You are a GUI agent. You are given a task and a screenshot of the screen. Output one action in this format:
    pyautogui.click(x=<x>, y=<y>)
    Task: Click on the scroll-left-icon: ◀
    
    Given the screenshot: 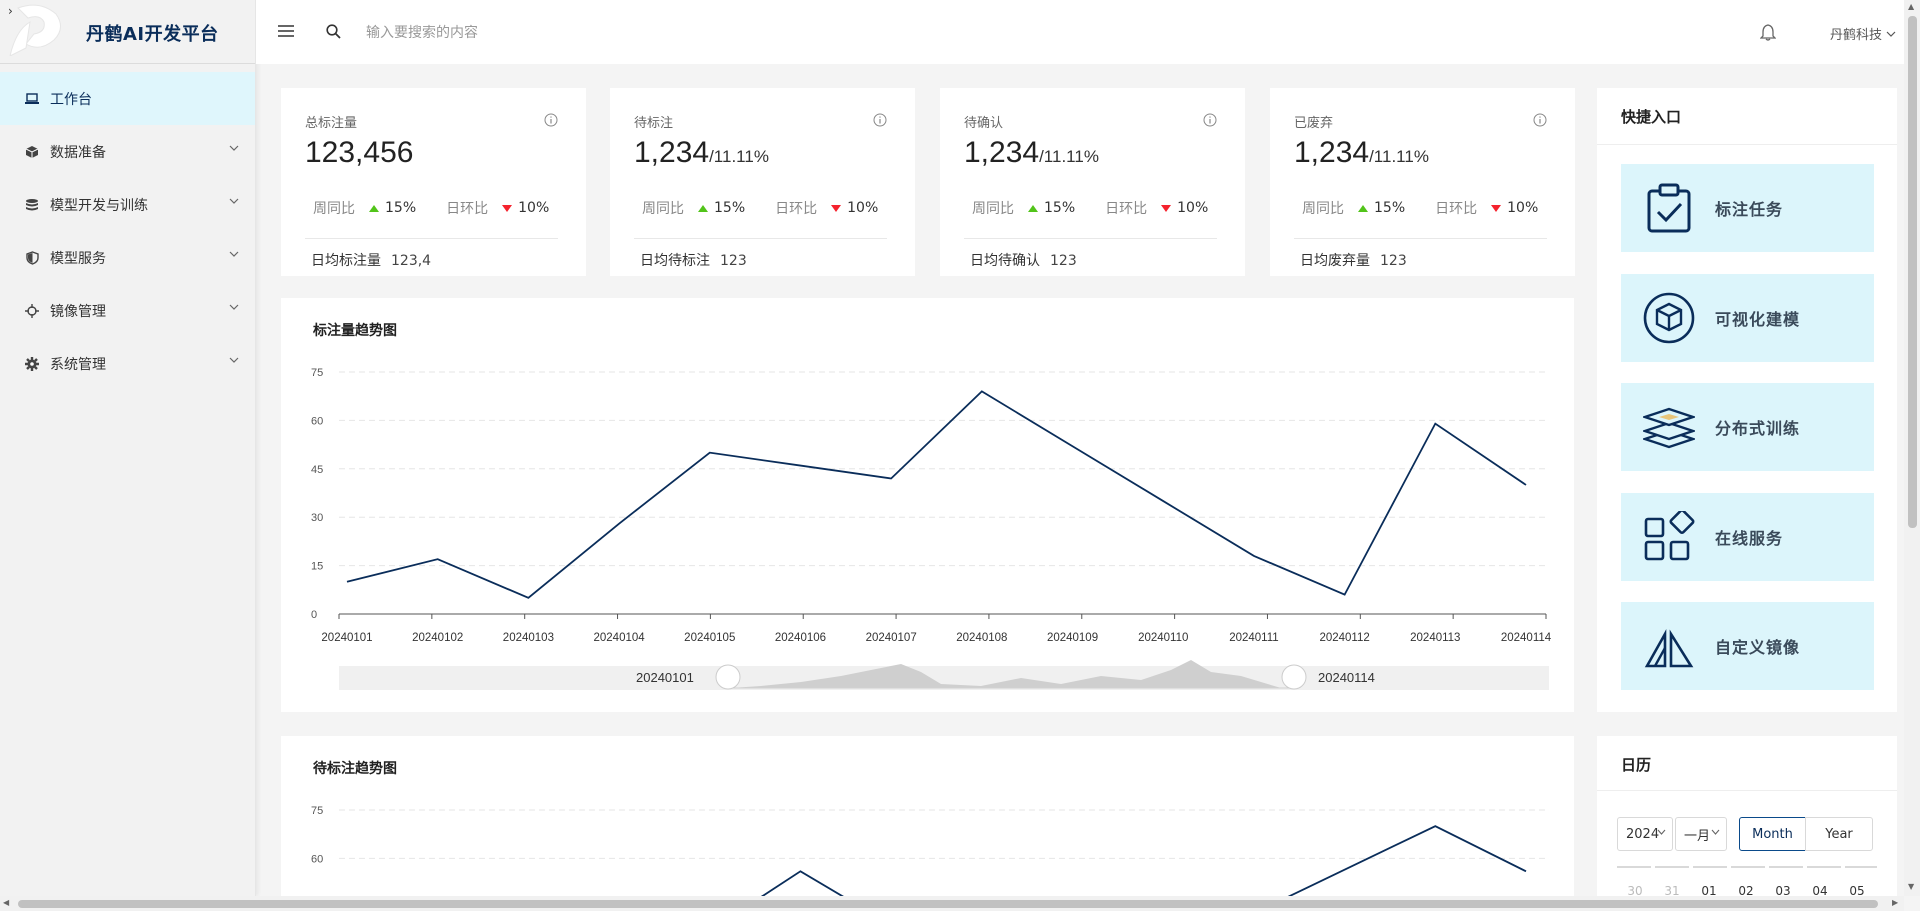 What is the action you would take?
    pyautogui.click(x=6, y=902)
    